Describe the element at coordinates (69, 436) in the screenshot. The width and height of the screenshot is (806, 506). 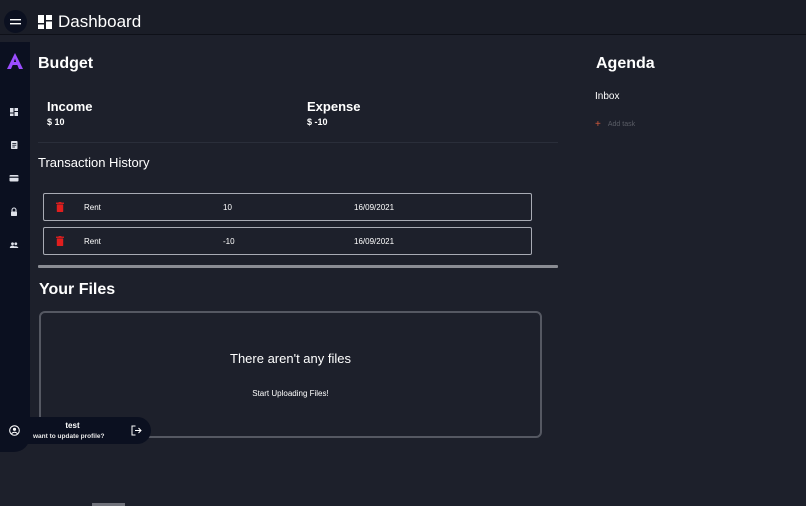
I see `update-profile-link: want to update profile?` at that location.